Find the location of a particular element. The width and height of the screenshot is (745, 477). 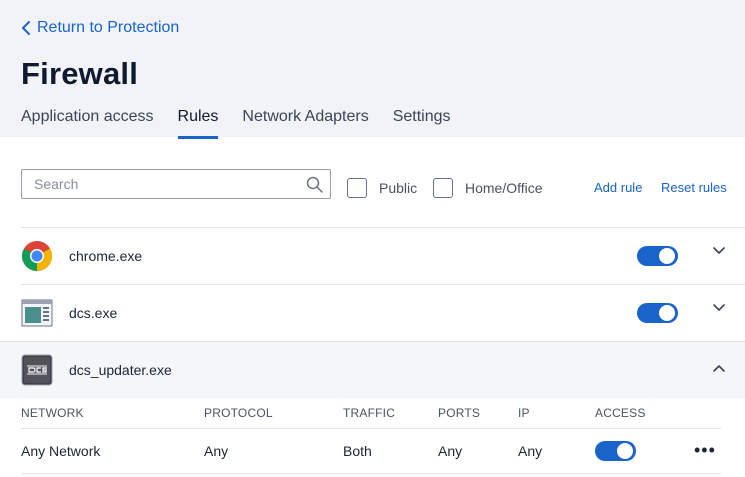

rule-ip: Any is located at coordinates (530, 451).